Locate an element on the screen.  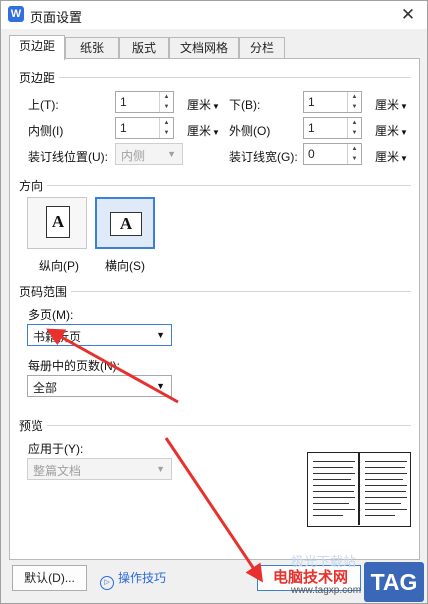
tab-paper: 纸张 is located at coordinates (92, 48).